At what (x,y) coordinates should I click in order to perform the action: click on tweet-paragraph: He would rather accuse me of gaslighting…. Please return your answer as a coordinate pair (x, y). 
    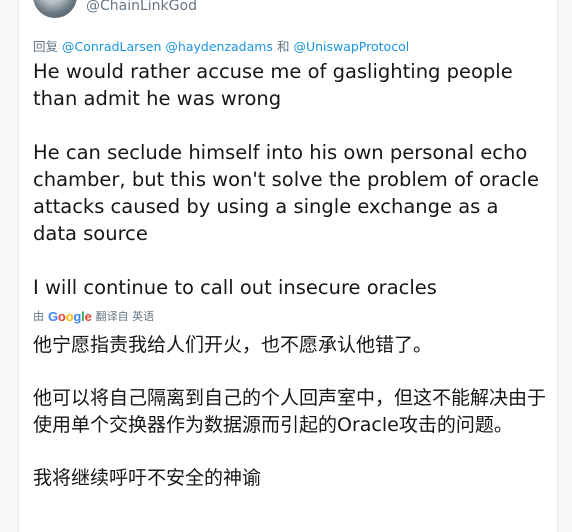
    Looking at the image, I should click on (273, 85).